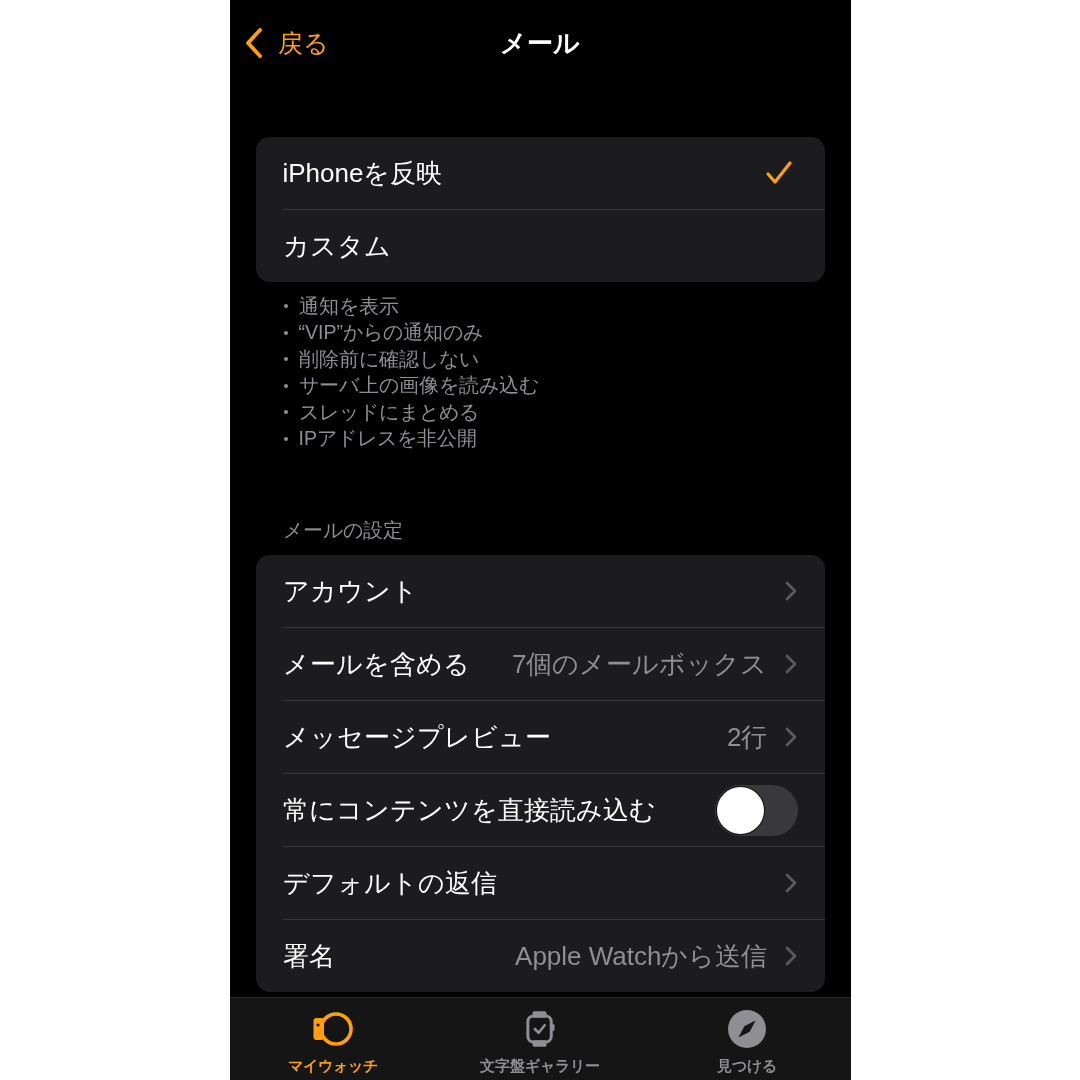 This screenshot has width=1080, height=1080. I want to click on settings-row: メッセージプレビュー 2行, so click(540, 737).